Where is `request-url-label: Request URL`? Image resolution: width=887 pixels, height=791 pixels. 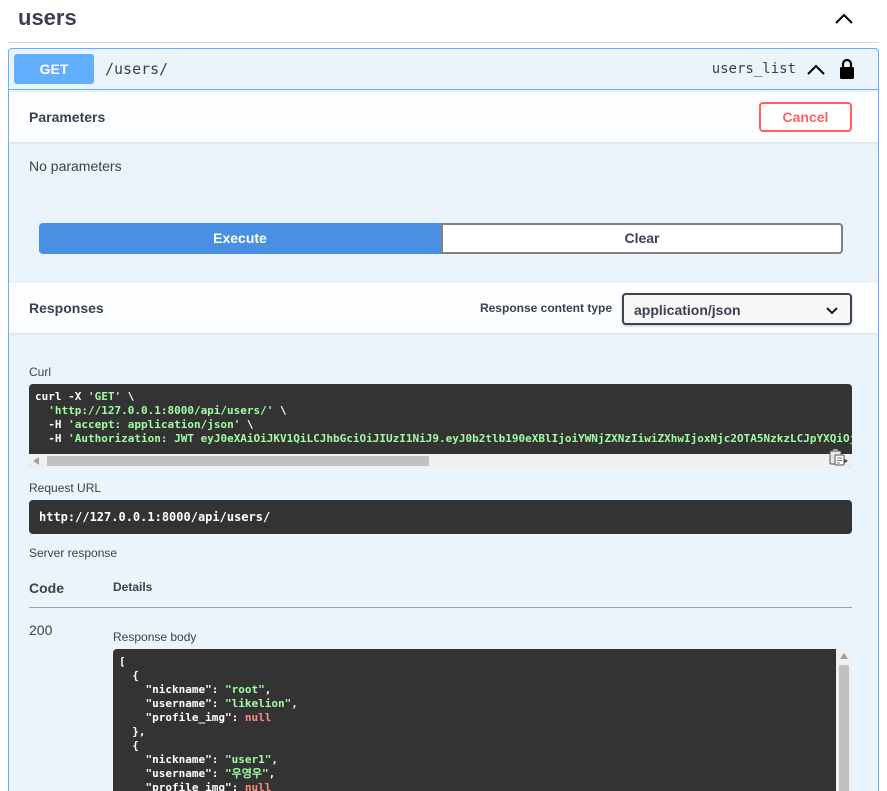
request-url-label: Request URL is located at coordinates (65, 488).